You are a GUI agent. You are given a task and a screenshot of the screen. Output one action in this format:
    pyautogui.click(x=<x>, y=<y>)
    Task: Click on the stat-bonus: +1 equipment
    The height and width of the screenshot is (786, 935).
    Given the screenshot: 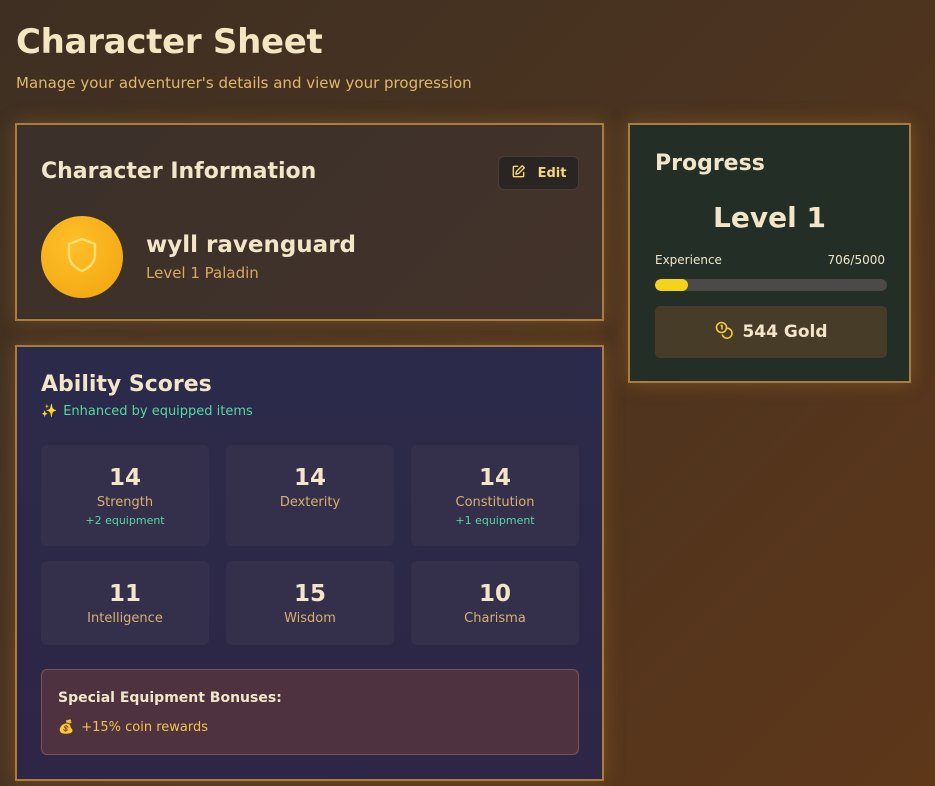 What is the action you would take?
    pyautogui.click(x=495, y=520)
    